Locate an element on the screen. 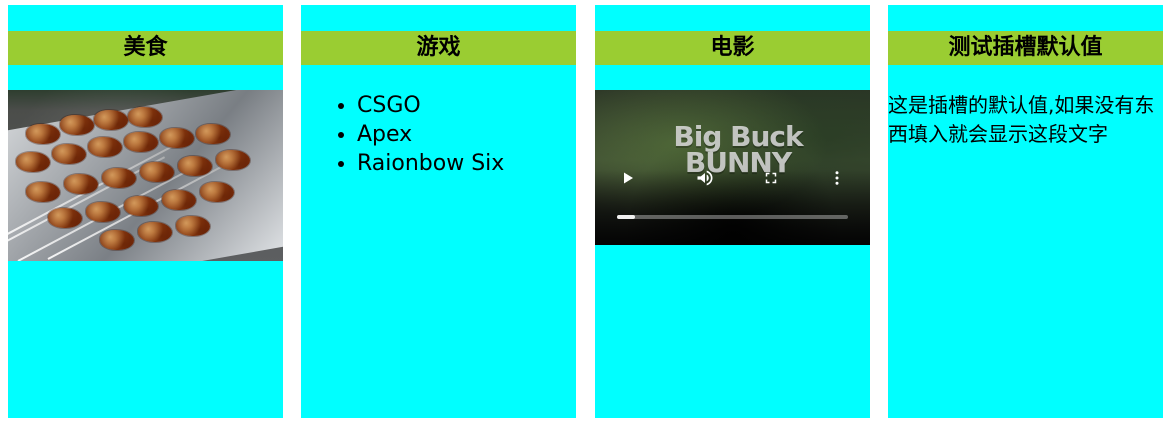 The image size is (1169, 426). slot-default-text: 这是插槽的默认值,如果没有东西填入就会显示这段文字 is located at coordinates (1021, 119).